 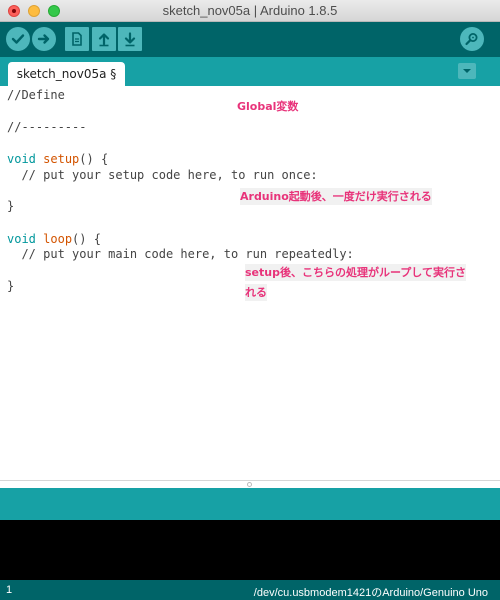 I want to click on code-line-setup-close: }, so click(x=11, y=206).